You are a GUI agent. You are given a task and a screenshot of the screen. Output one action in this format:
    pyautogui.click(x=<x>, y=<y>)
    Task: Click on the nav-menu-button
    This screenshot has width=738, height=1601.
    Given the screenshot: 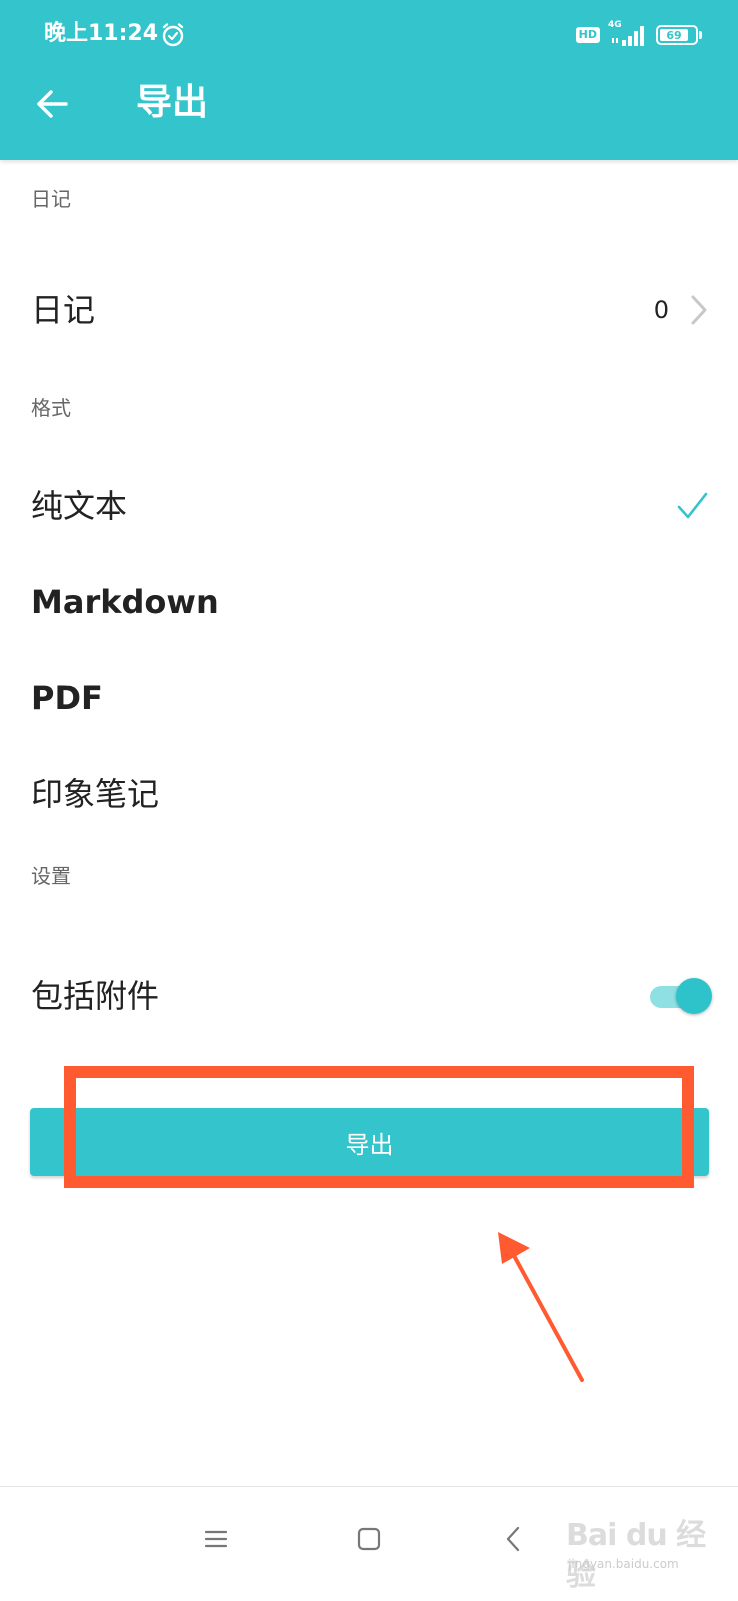 What is the action you would take?
    pyautogui.click(x=216, y=1539)
    